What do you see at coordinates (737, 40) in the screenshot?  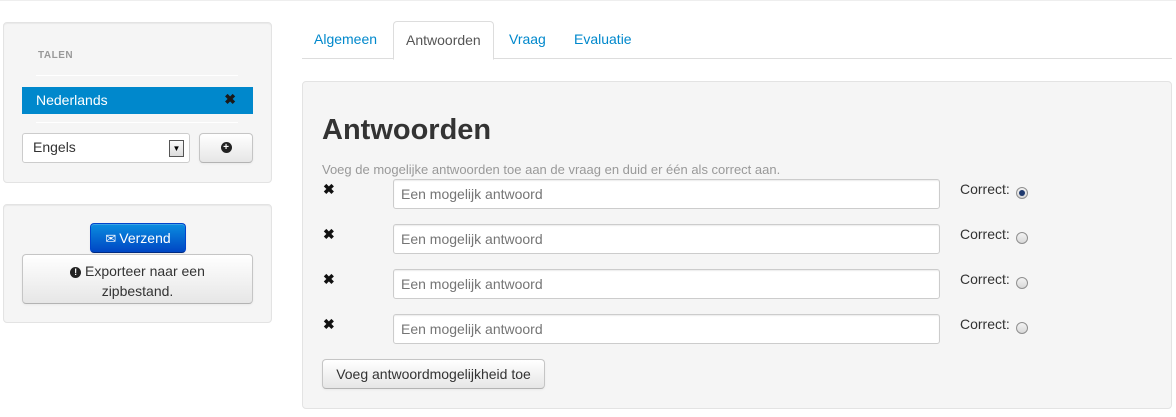 I see `tab-bar: Algemeen Antwoorden Vraag Evaluatie` at bounding box center [737, 40].